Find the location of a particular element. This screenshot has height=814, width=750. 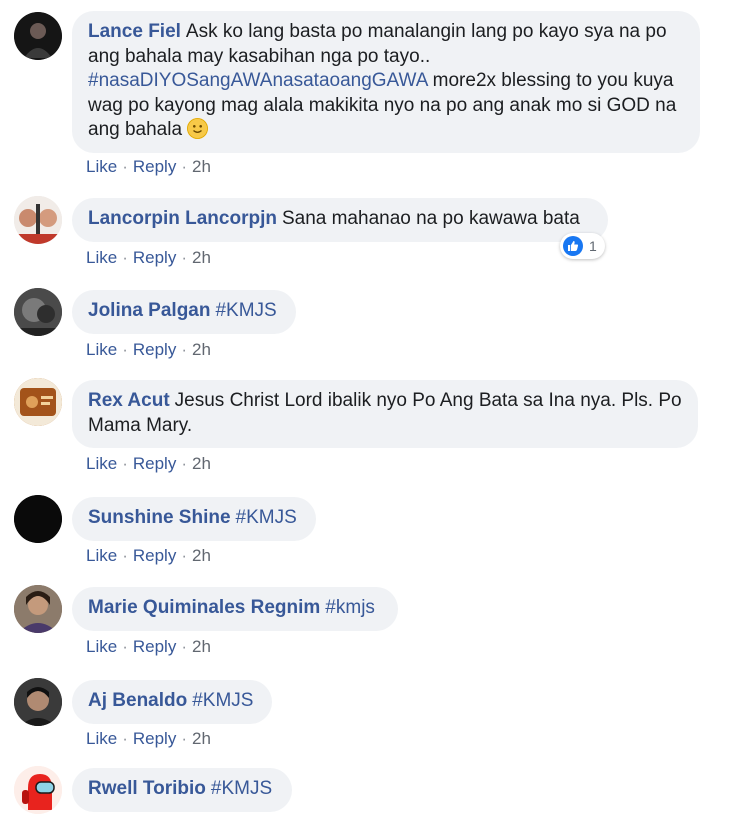

comment-bubble: Sunshine Shine #KMJS is located at coordinates (194, 519).